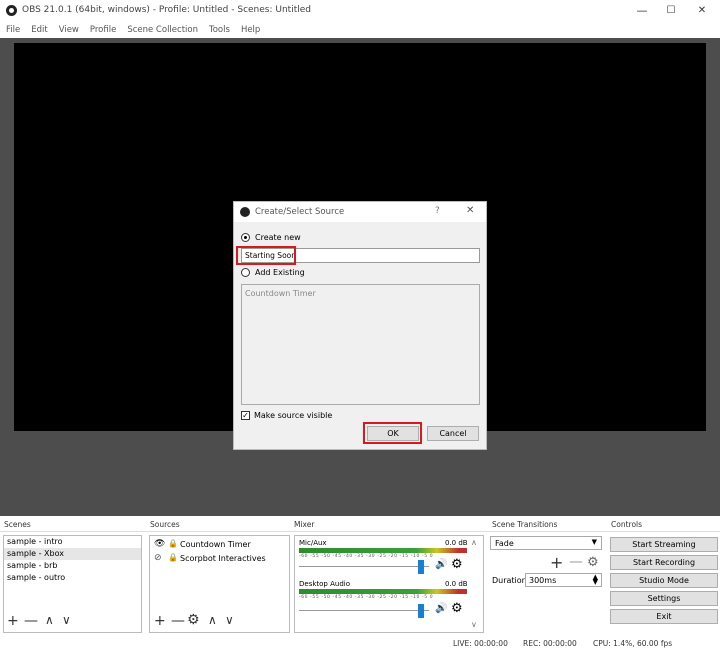 This screenshot has width=720, height=650. I want to click on controls-dock-title: Controls, so click(627, 524).